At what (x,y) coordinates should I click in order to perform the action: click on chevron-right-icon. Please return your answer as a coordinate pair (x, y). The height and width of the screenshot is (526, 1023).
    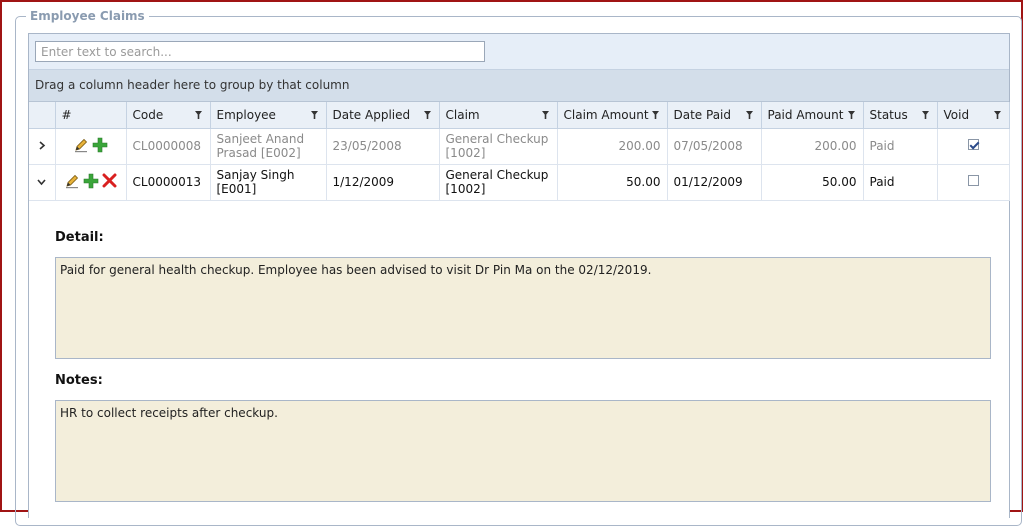
    Looking at the image, I should click on (42, 145).